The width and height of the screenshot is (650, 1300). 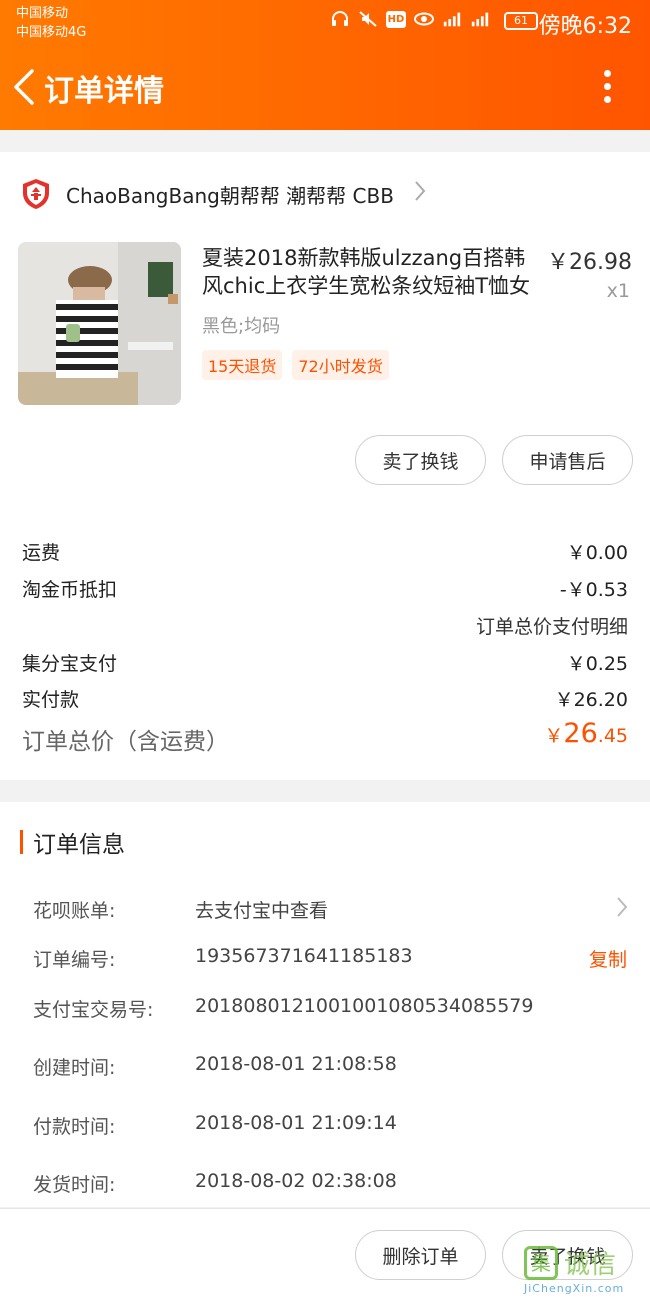 What do you see at coordinates (242, 365) in the screenshot?
I see `tag-return: 15天退货` at bounding box center [242, 365].